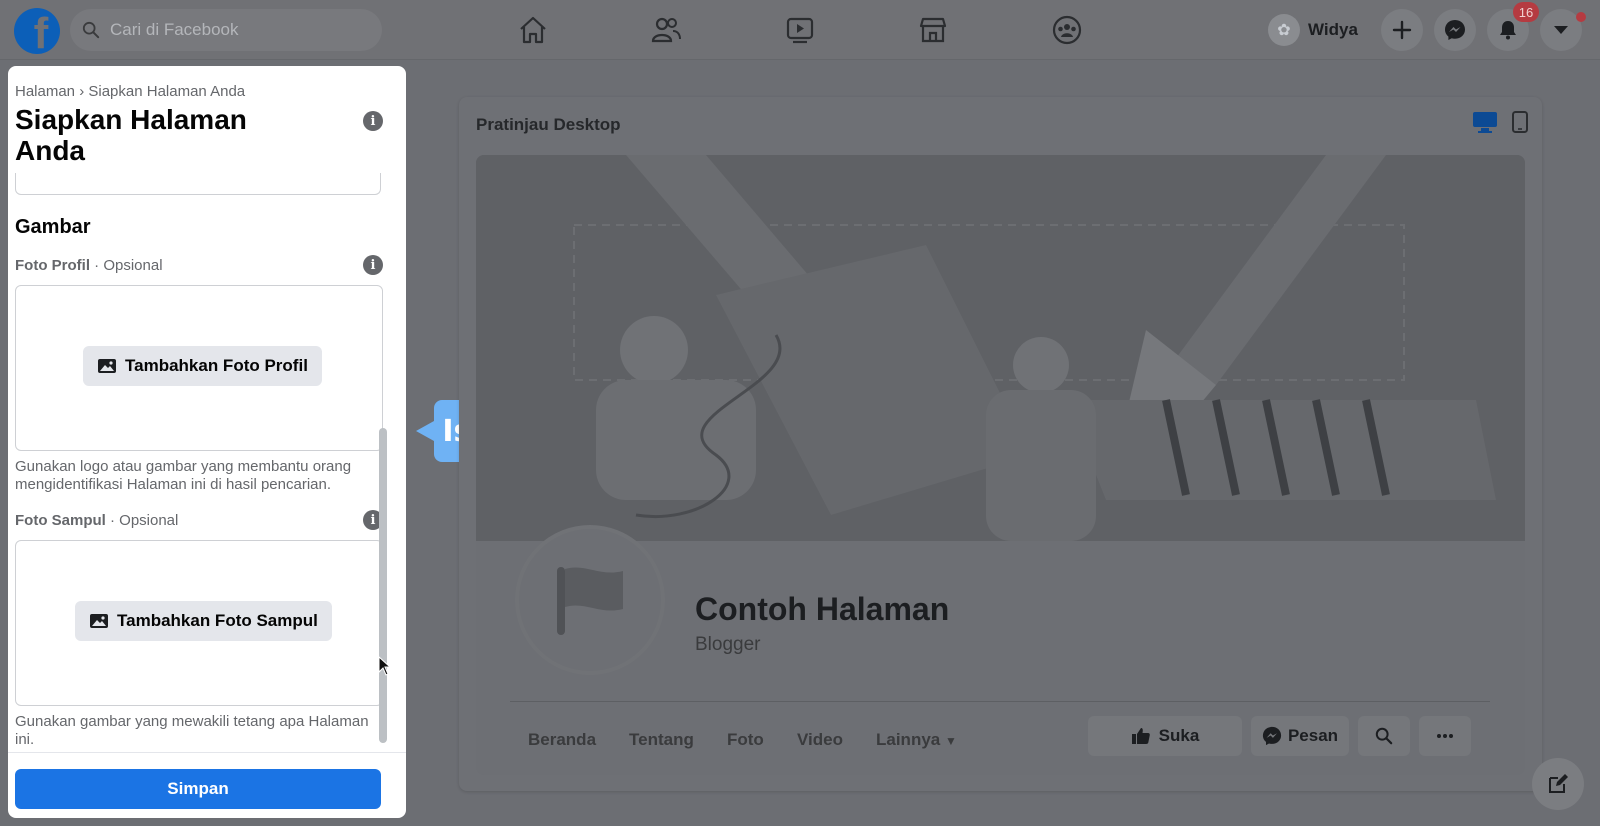 The image size is (1600, 826). I want to click on watch-icon, so click(800, 30).